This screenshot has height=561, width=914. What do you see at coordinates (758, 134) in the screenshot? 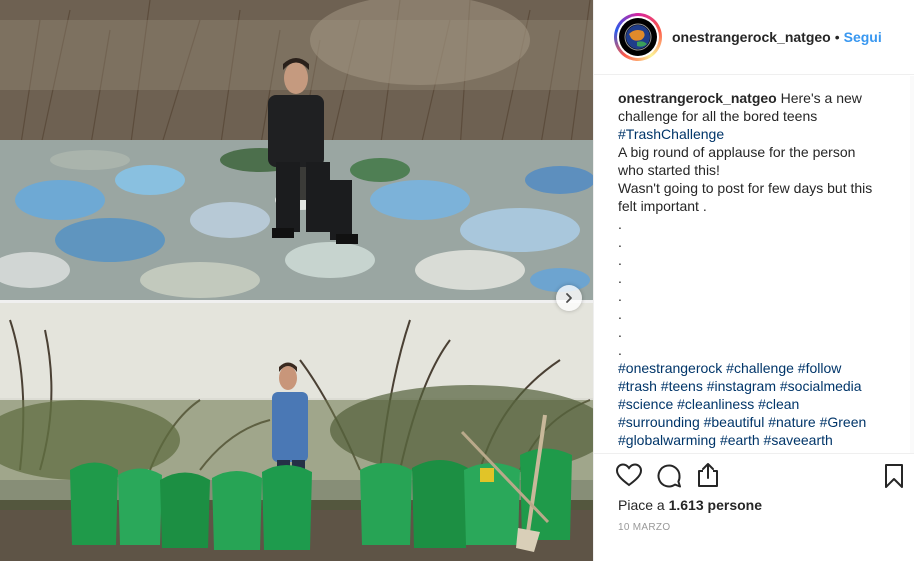
I see `hashtag-line: #TrashChallenge` at bounding box center [758, 134].